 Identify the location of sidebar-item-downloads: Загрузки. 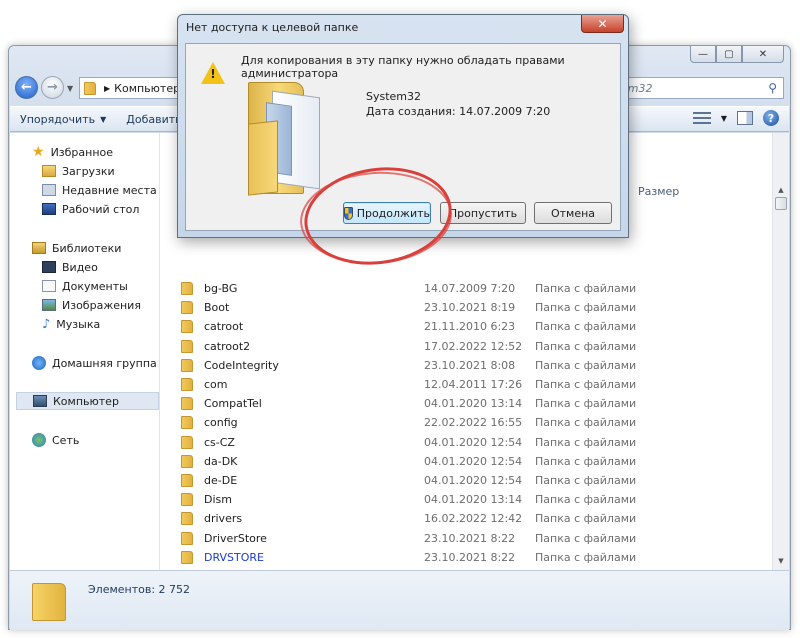
(78, 171).